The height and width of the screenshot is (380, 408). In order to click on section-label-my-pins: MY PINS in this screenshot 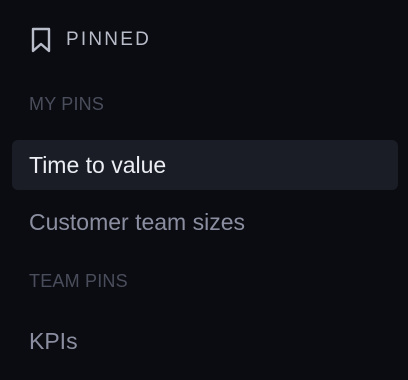, I will do `click(67, 104)`.